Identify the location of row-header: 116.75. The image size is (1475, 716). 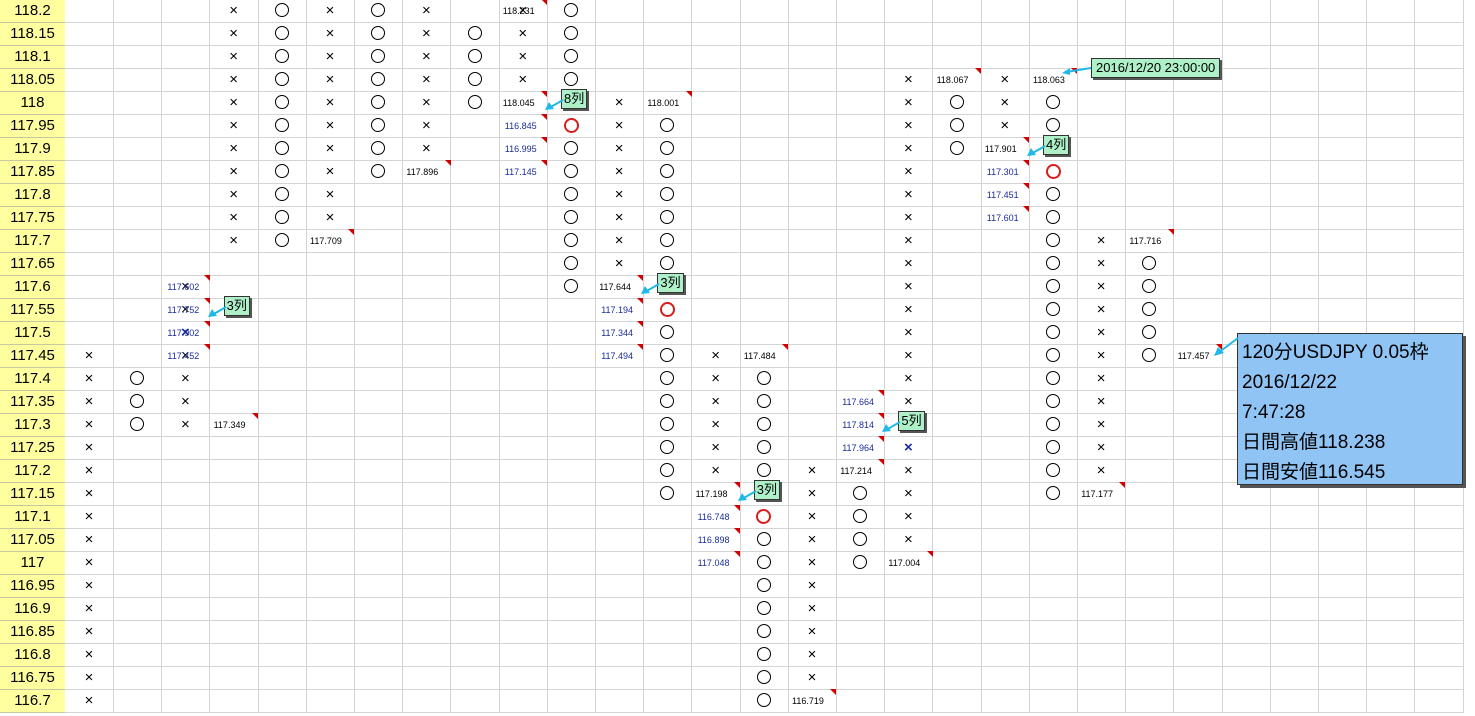
(32, 678).